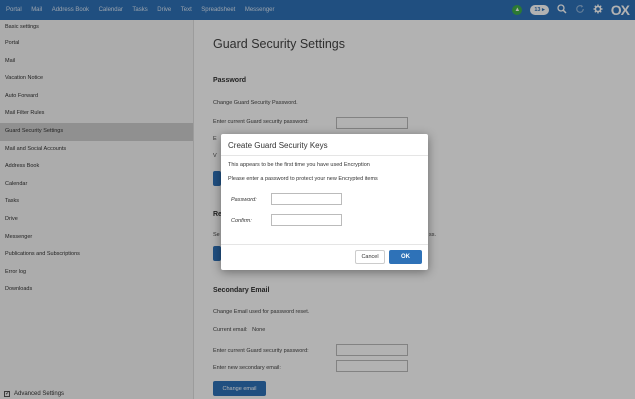 This screenshot has width=635, height=399. Describe the element at coordinates (306, 199) in the screenshot. I see `new-password-input` at that location.